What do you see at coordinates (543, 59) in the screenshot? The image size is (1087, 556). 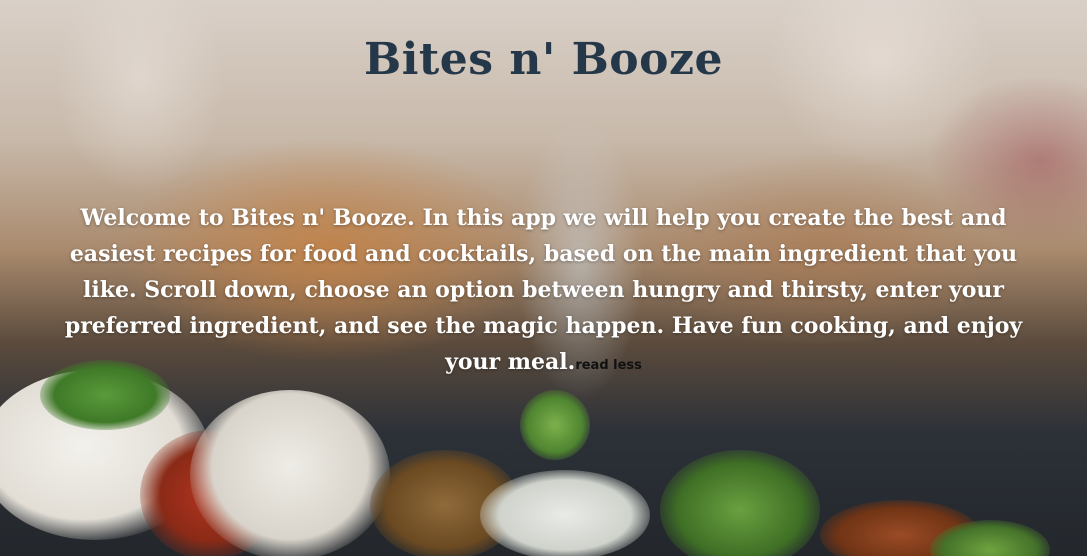 I see `page-title: Bites n' Booze` at bounding box center [543, 59].